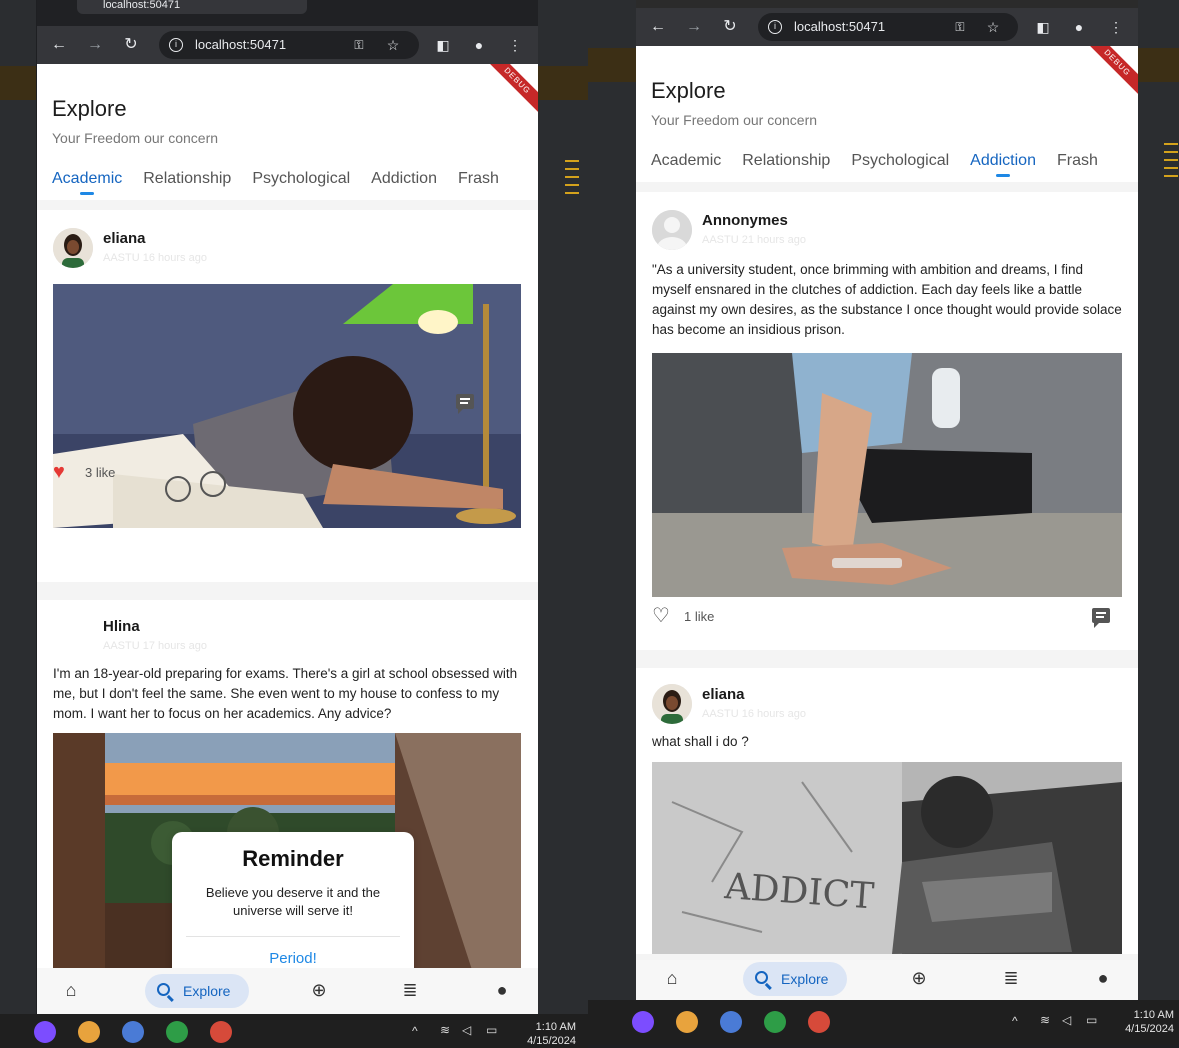 The image size is (1179, 1048). I want to click on ide-structure-icon, so click(572, 180).